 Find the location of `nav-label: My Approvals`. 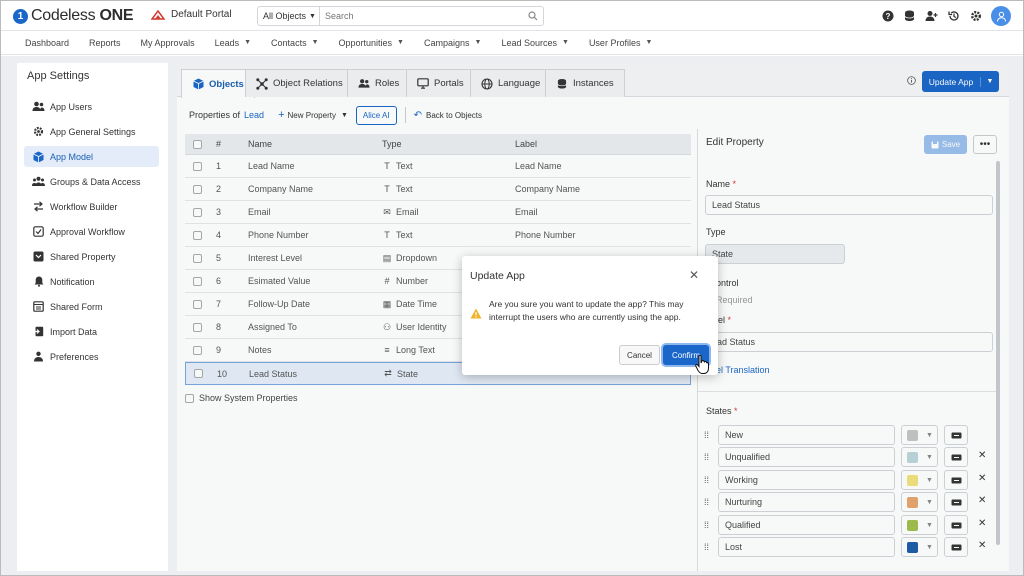

nav-label: My Approvals is located at coordinates (167, 42).